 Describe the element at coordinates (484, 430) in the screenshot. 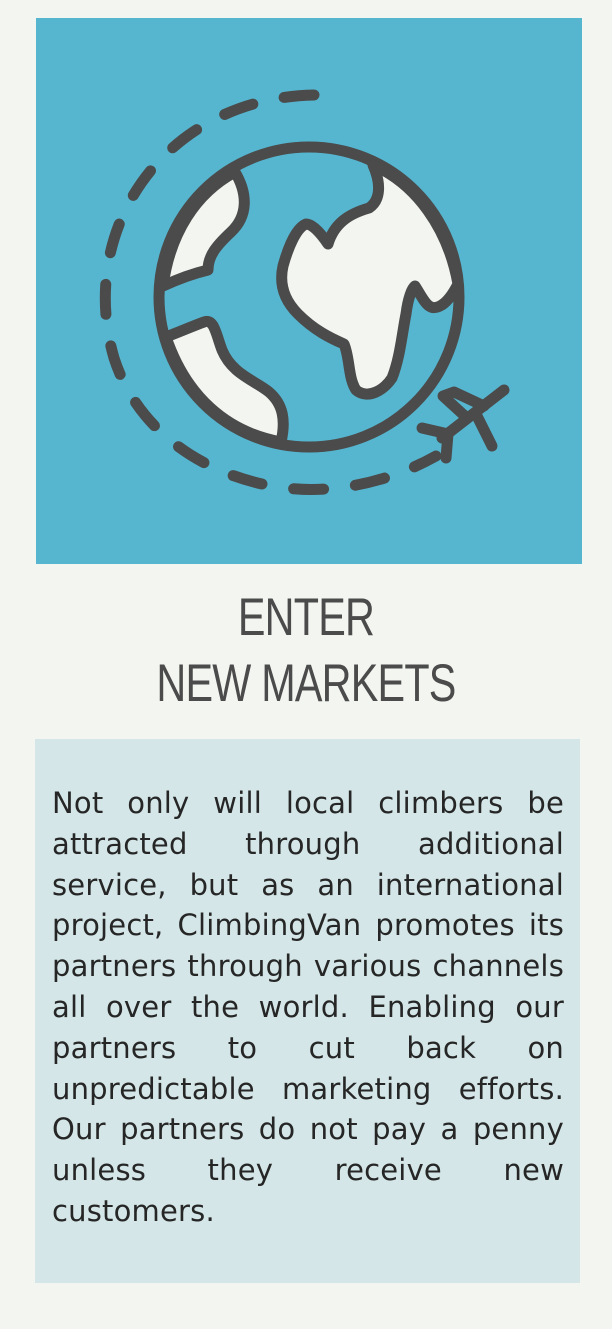

I see `airplane-wing-lower` at that location.